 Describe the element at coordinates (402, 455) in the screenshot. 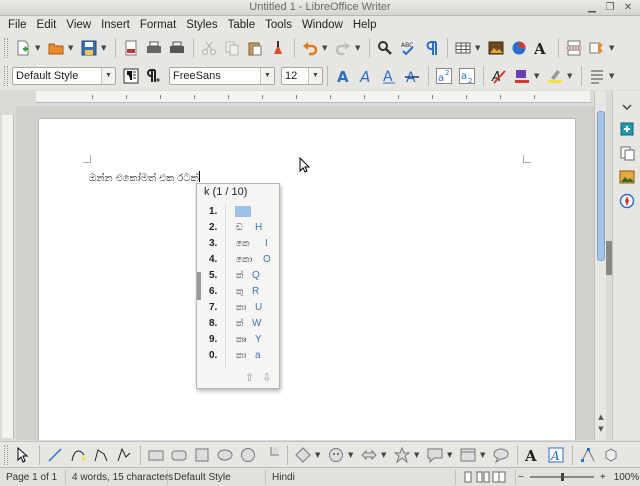

I see `stars-icon` at that location.